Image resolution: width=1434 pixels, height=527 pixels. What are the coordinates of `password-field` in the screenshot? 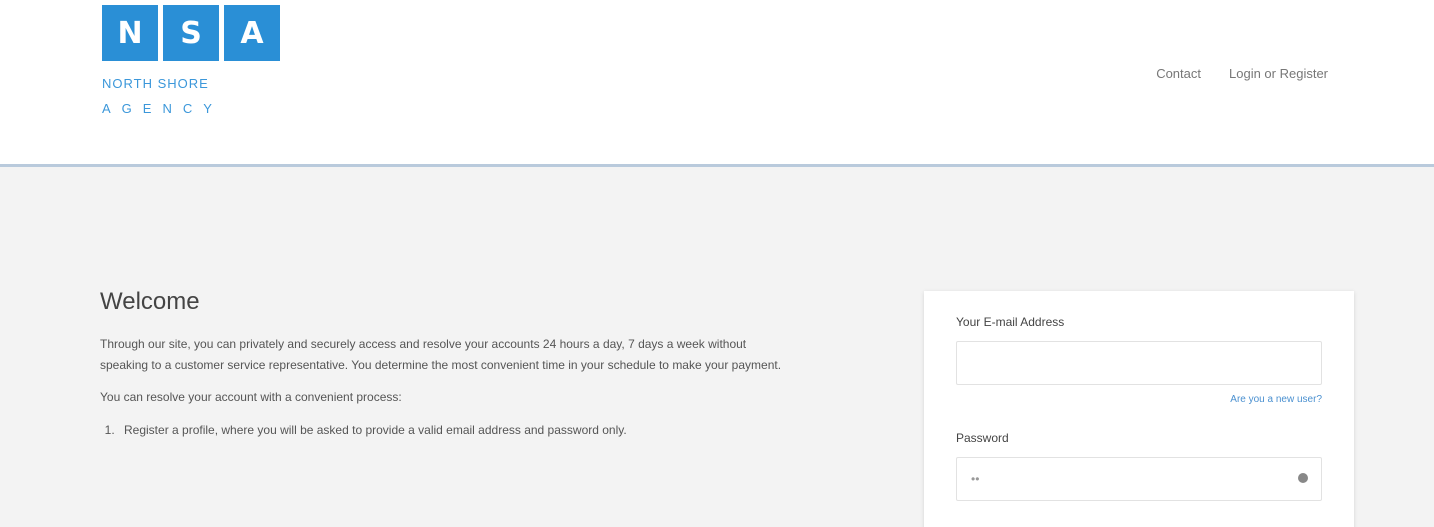 It's located at (1139, 479).